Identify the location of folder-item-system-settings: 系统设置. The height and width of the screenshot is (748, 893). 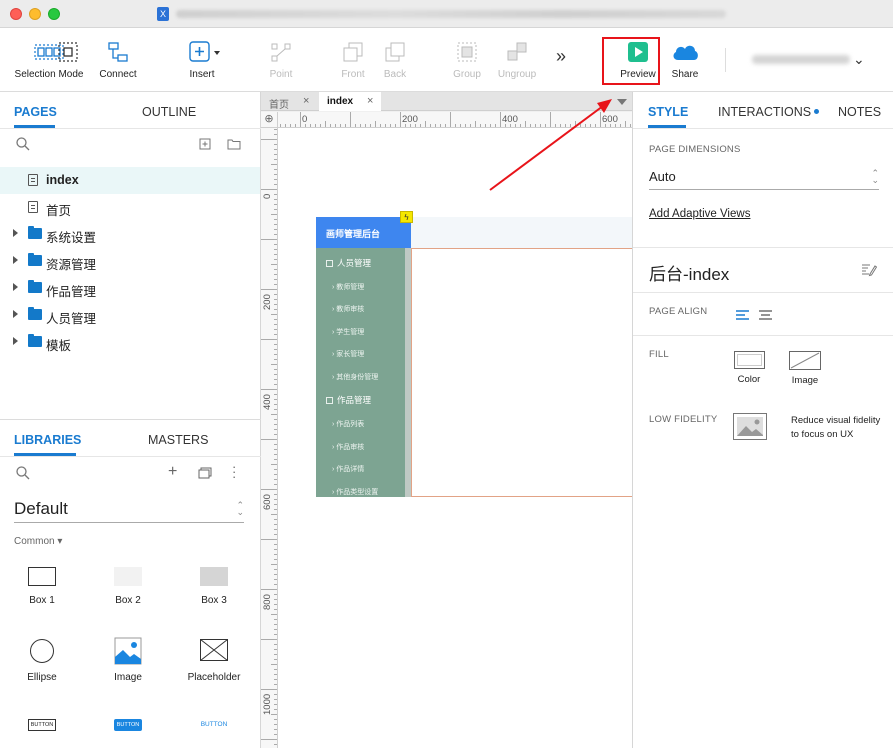
(130, 234).